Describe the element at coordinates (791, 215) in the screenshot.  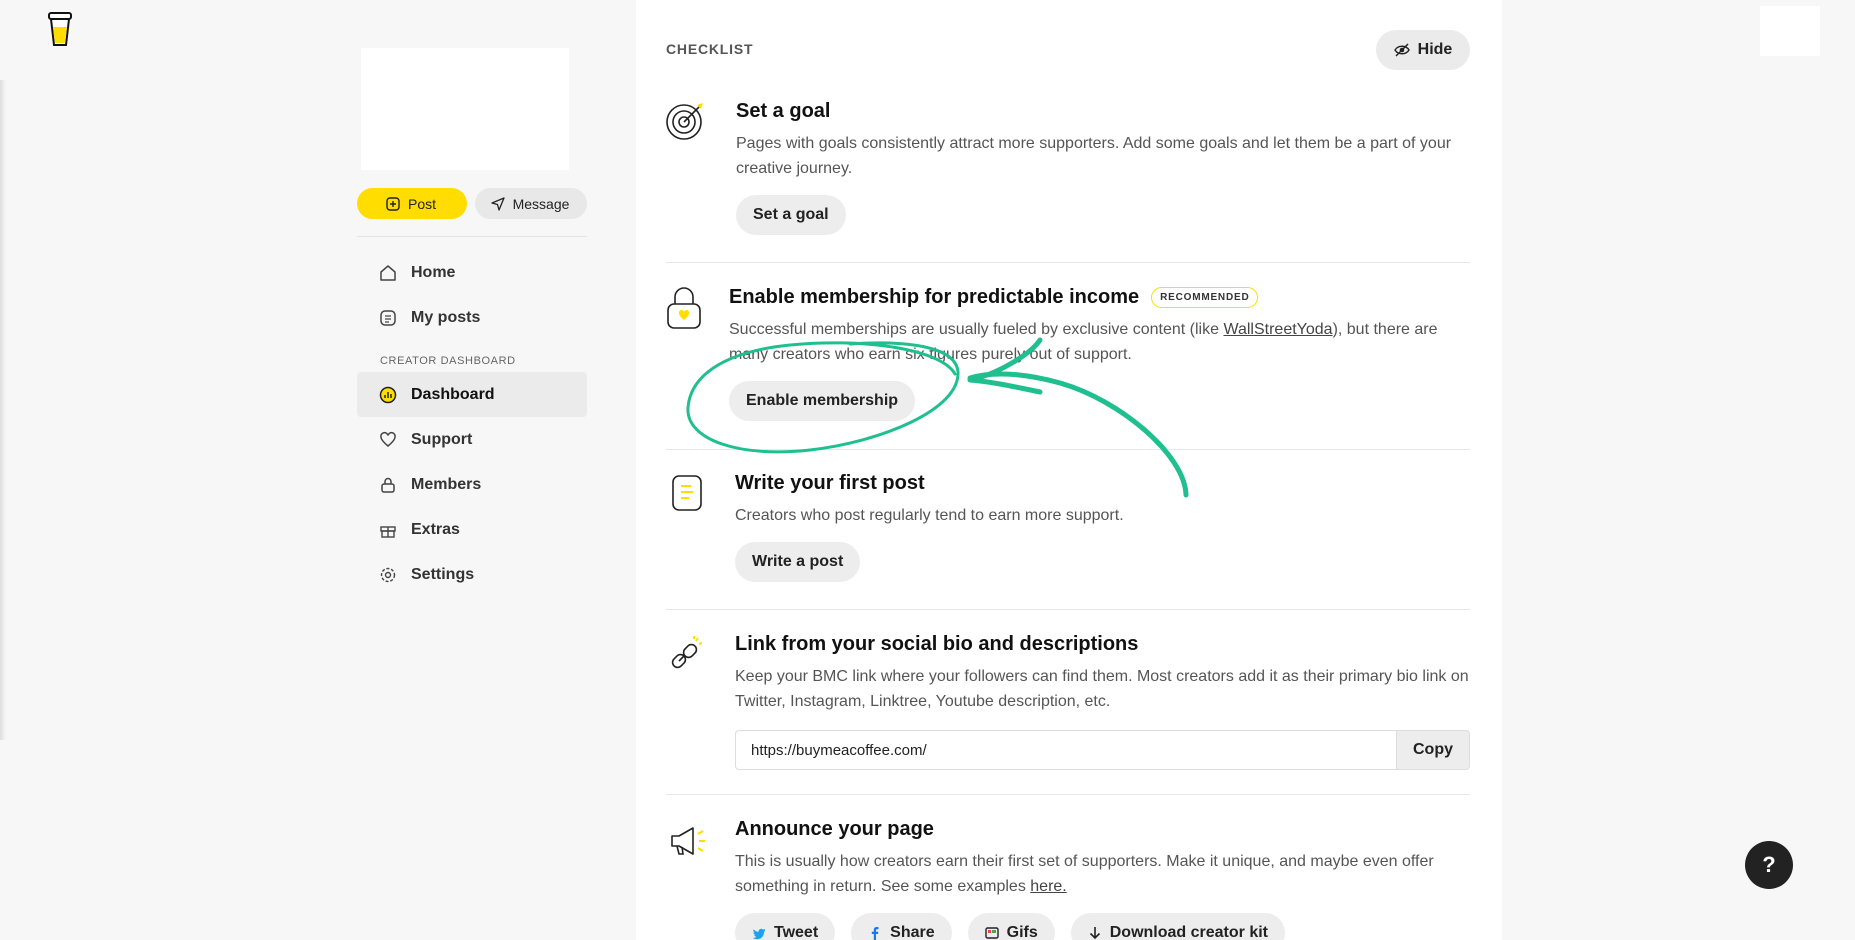
I see `set-goal-button: Set a goal` at that location.